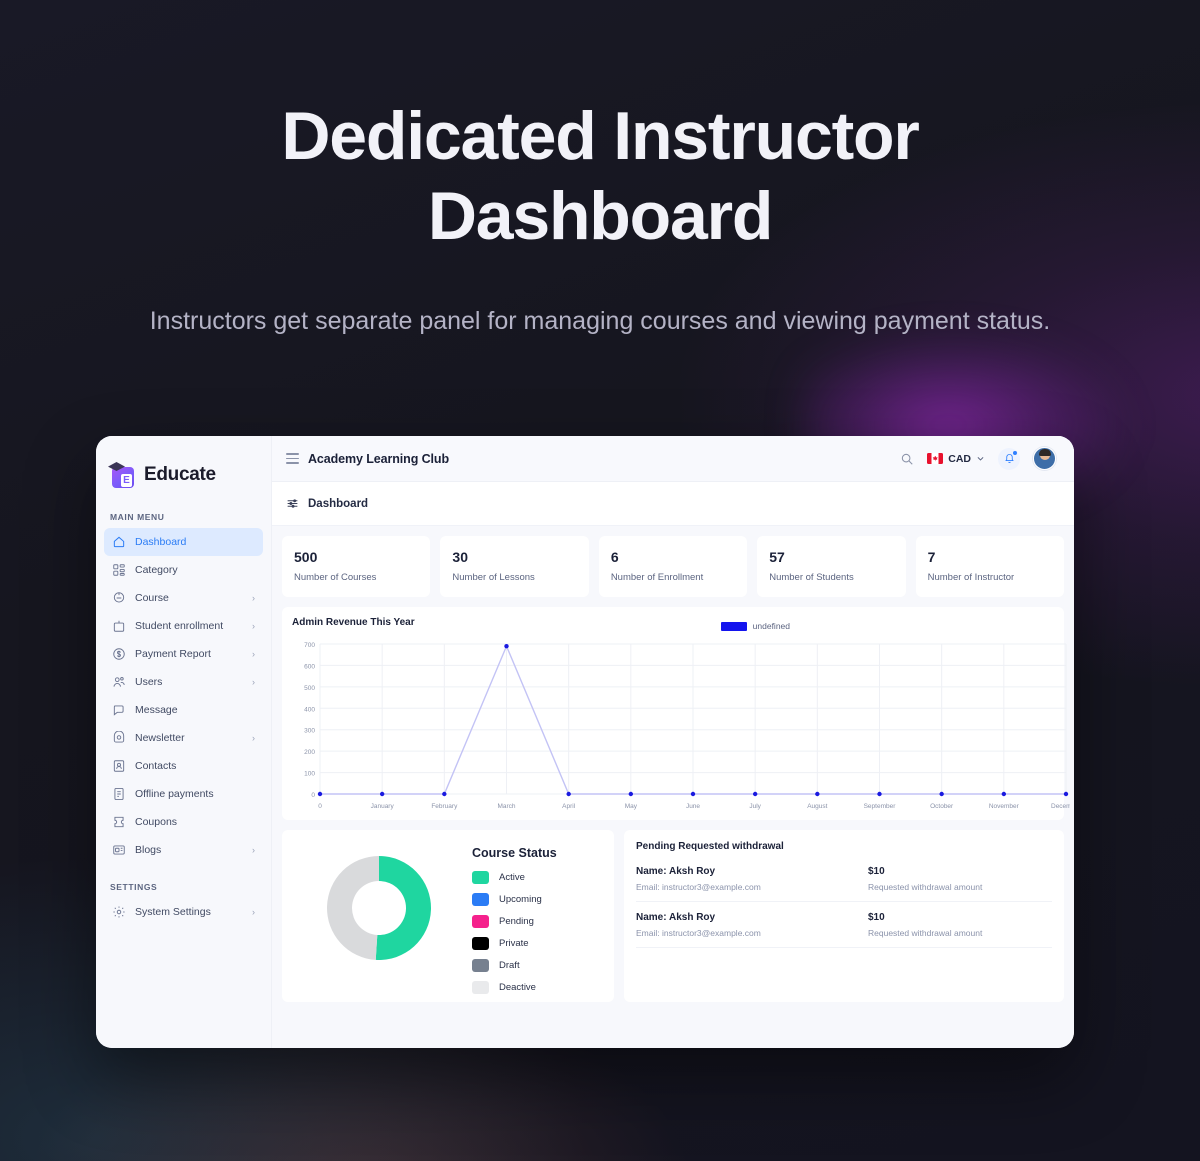 The image size is (1200, 1161). I want to click on legend-label: Draft, so click(509, 965).